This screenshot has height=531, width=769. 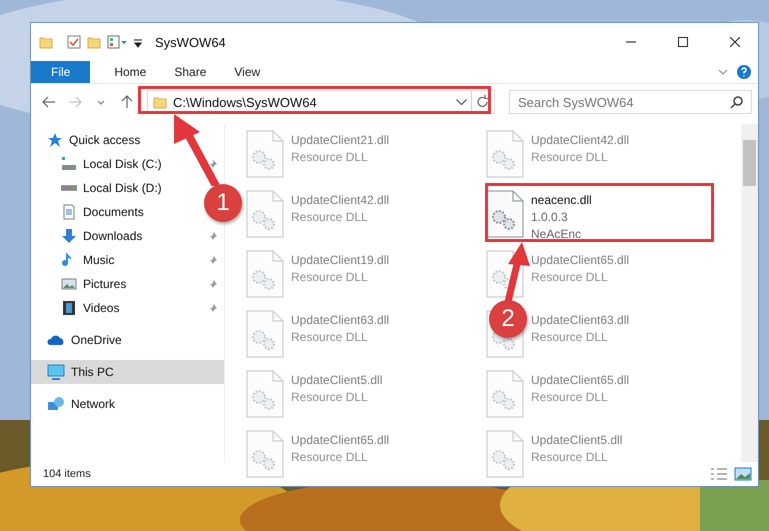 I want to click on large-icons-view-icon, so click(x=743, y=474).